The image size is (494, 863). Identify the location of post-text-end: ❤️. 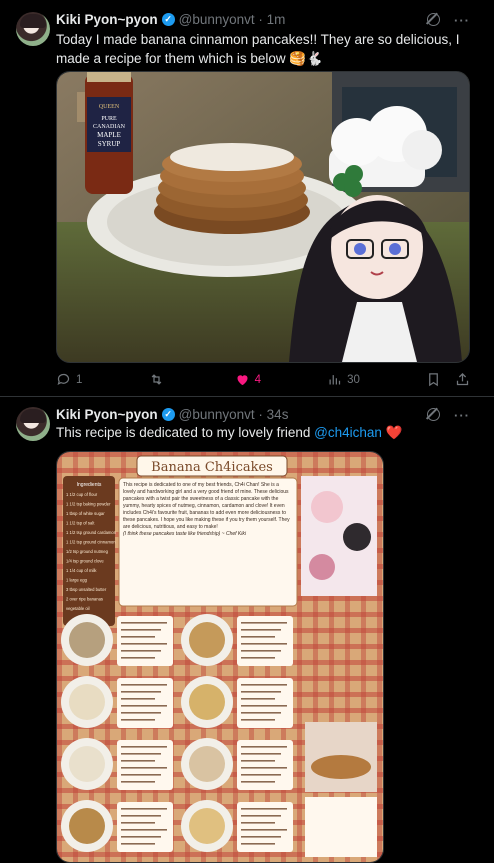
(392, 432).